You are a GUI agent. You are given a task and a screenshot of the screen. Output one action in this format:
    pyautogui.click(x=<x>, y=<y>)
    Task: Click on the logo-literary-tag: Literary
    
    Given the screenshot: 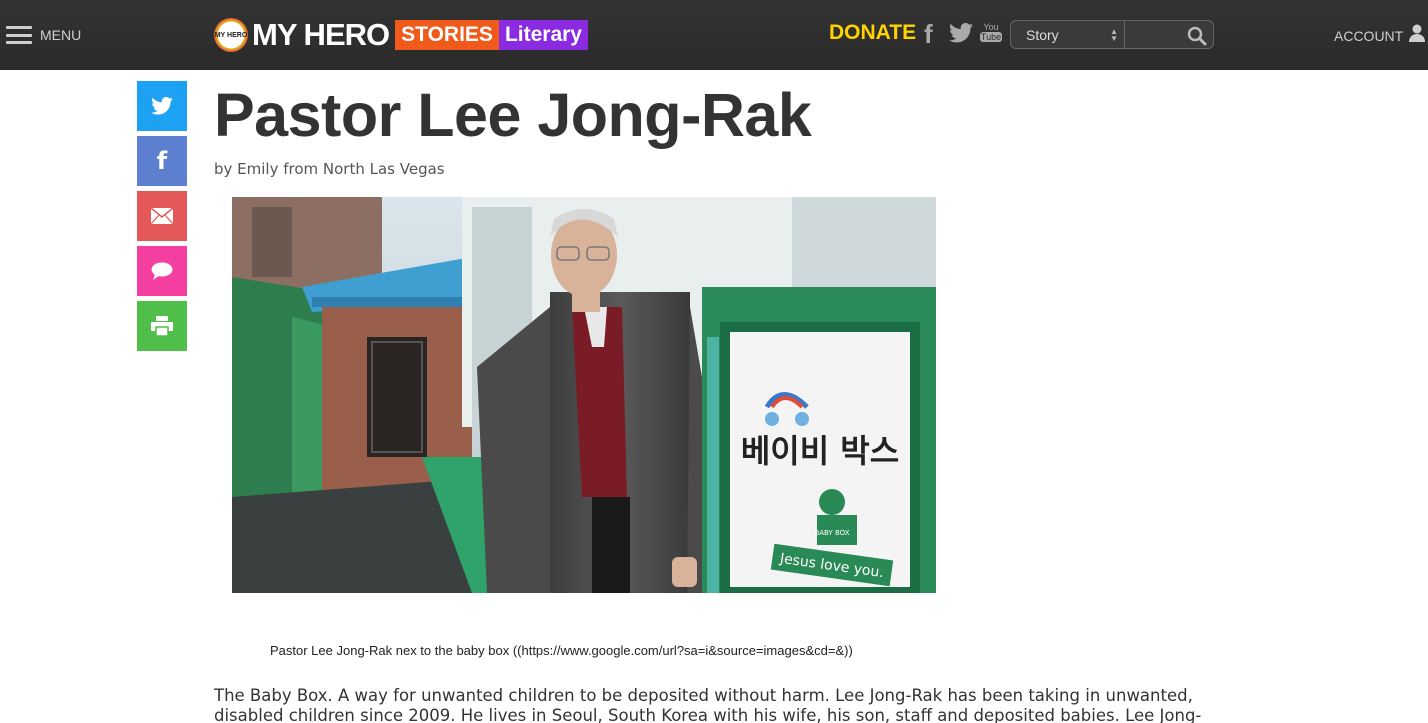 What is the action you would take?
    pyautogui.click(x=543, y=35)
    